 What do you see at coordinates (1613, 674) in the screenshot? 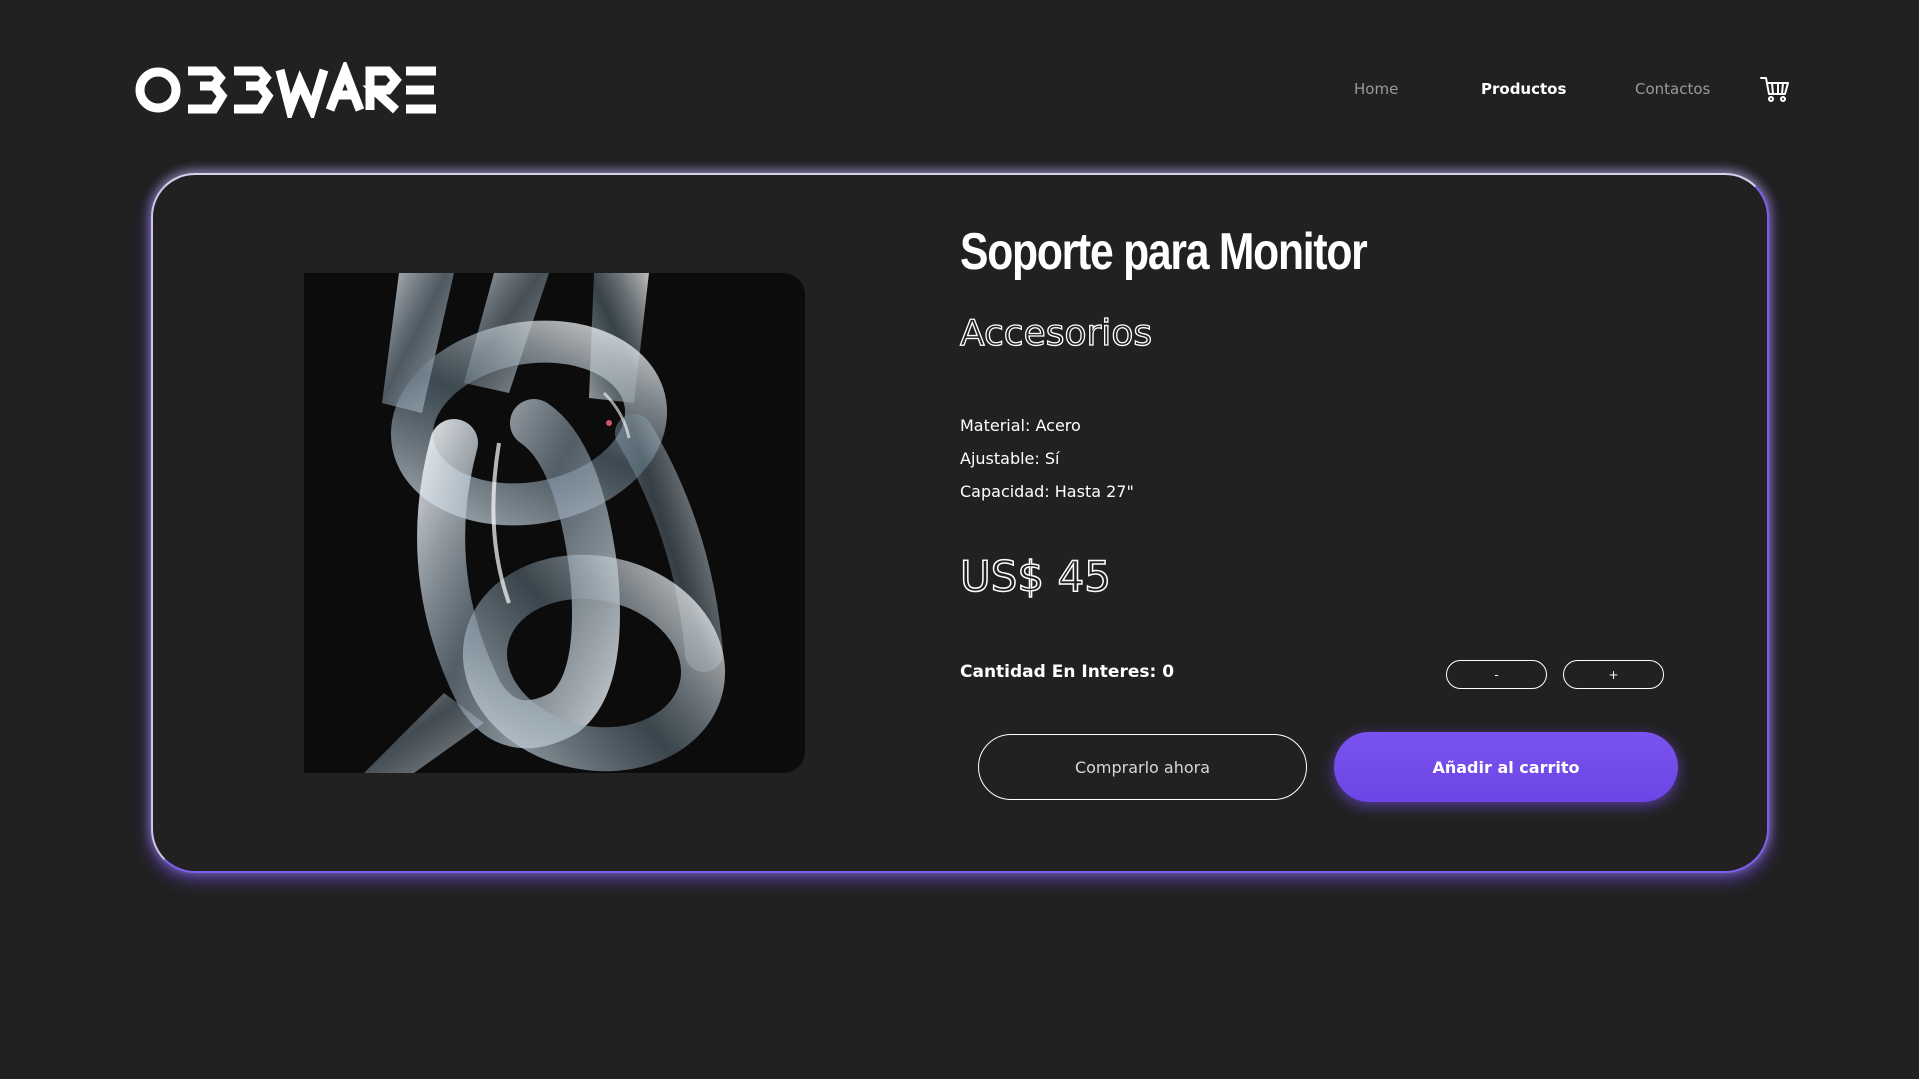
I see `increment-button: +` at bounding box center [1613, 674].